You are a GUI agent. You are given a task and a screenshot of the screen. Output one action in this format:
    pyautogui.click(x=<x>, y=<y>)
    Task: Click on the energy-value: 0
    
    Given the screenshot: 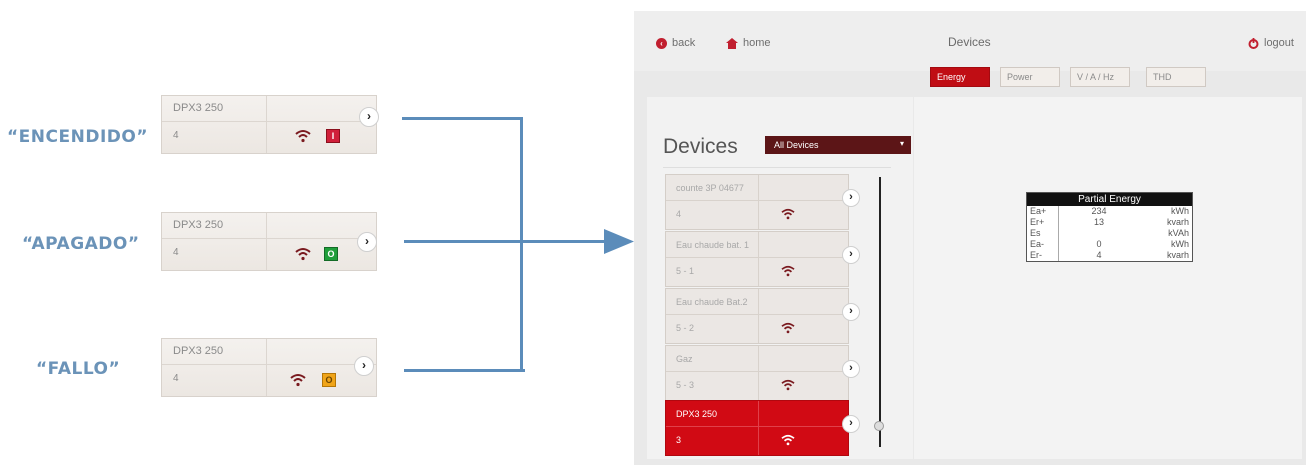 What is the action you would take?
    pyautogui.click(x=1099, y=244)
    